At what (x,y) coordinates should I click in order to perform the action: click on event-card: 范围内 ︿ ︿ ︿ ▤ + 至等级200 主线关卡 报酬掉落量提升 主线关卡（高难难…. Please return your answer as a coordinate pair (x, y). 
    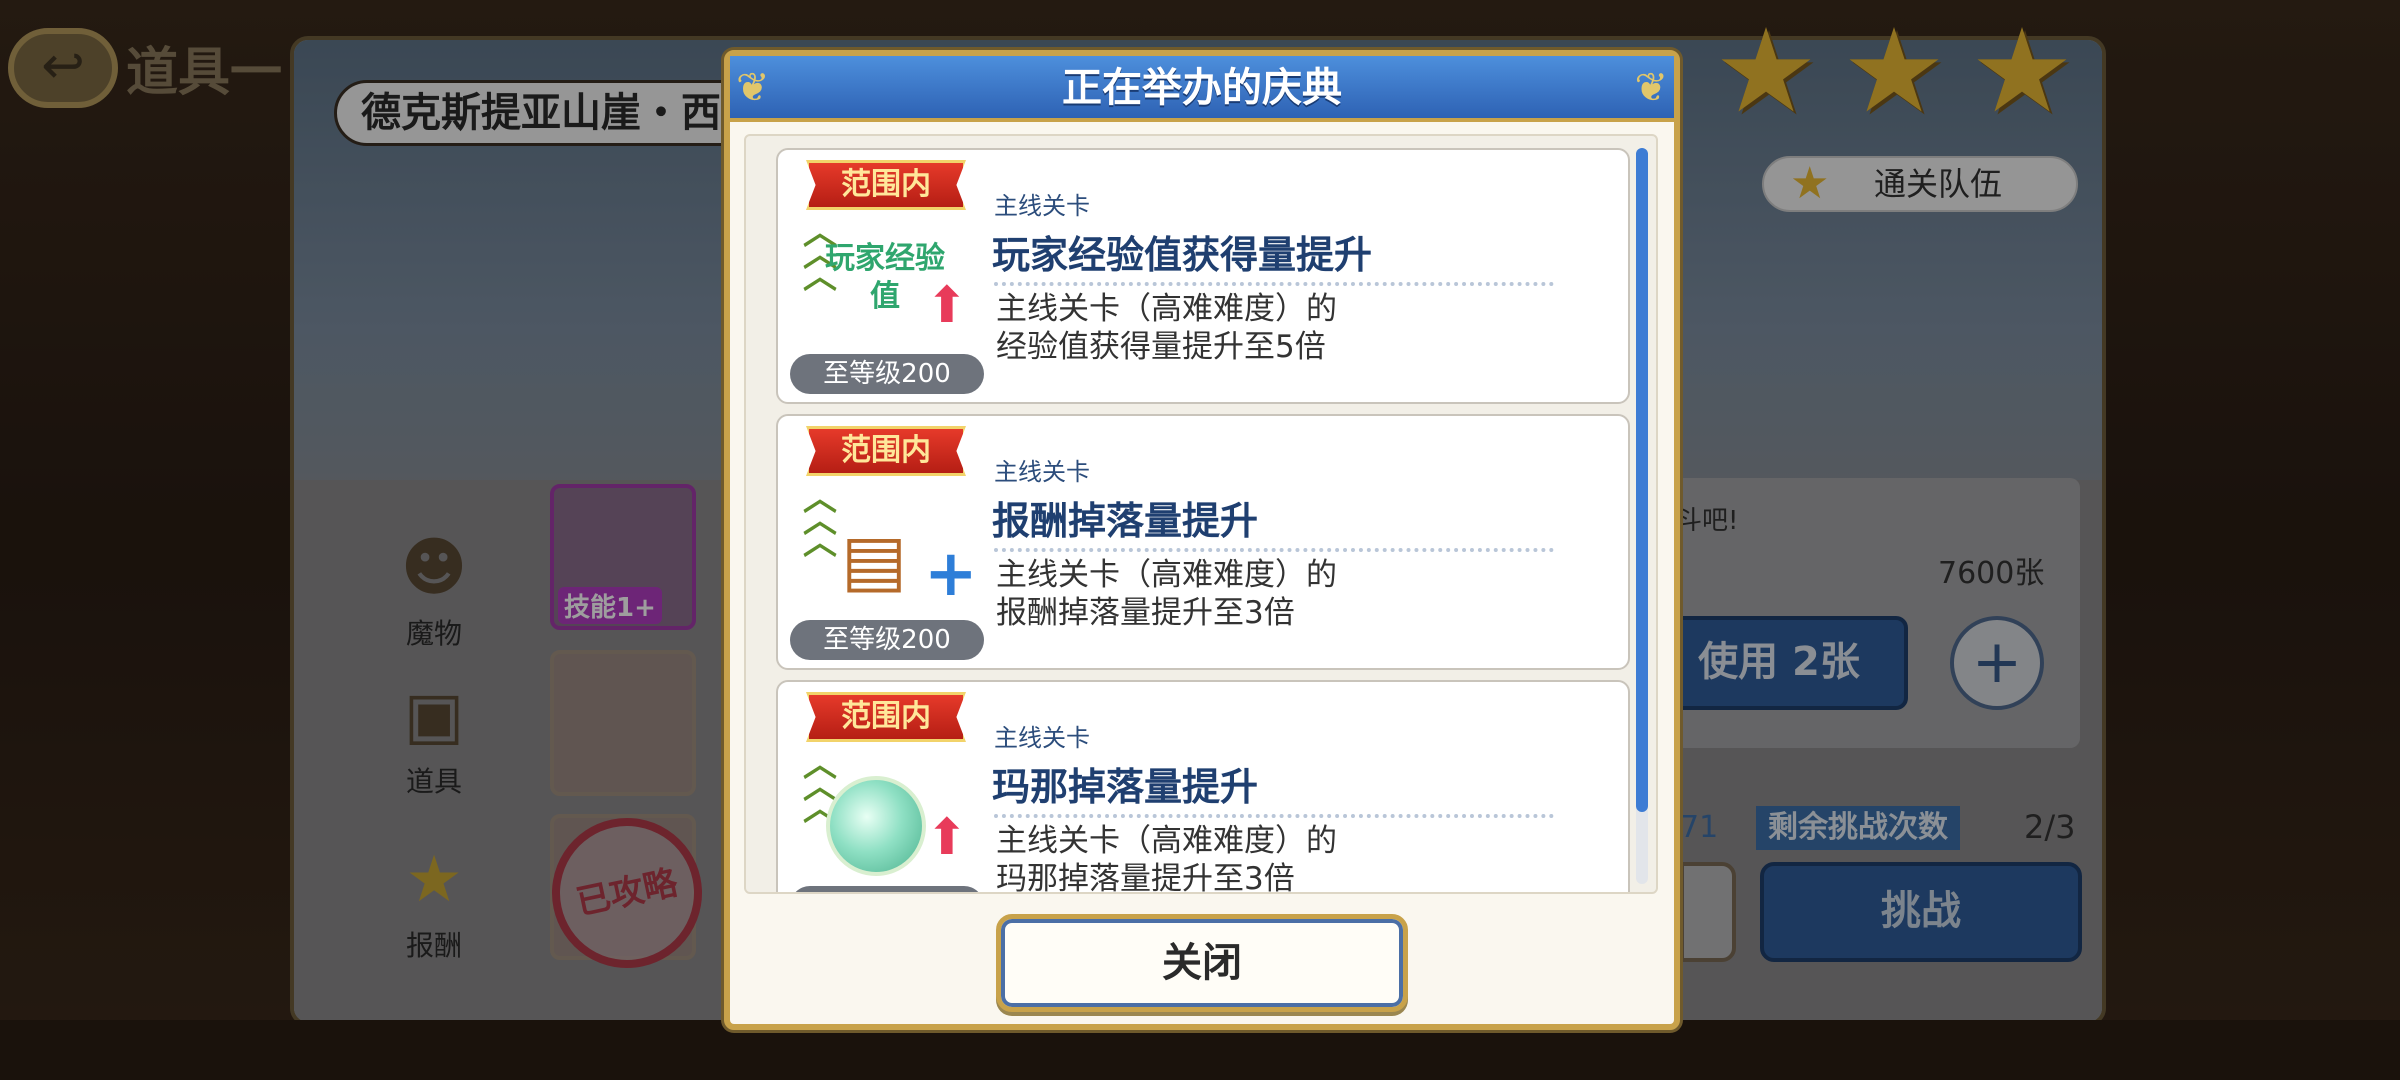
    Looking at the image, I should click on (1203, 542).